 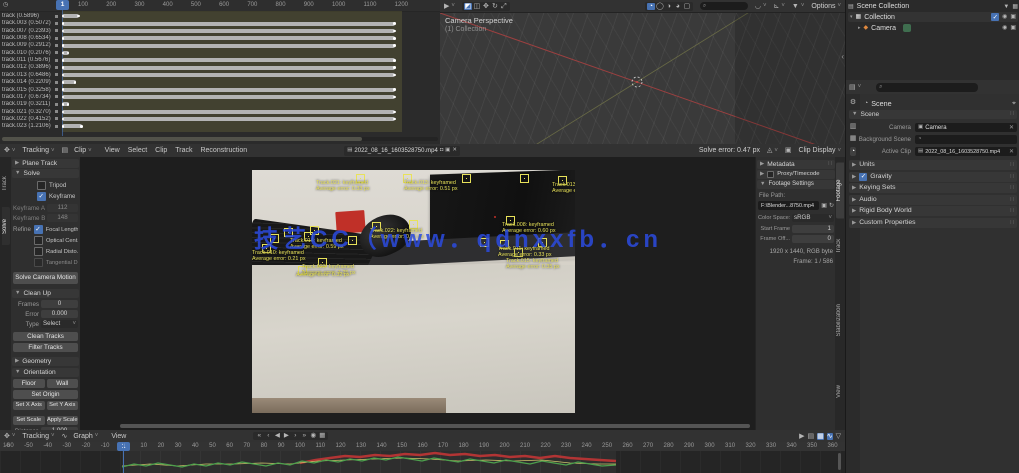 What do you see at coordinates (933, 6) in the screenshot?
I see `outliner-row-scene-collection: ▤ Scene Collection ▼ ▦` at bounding box center [933, 6].